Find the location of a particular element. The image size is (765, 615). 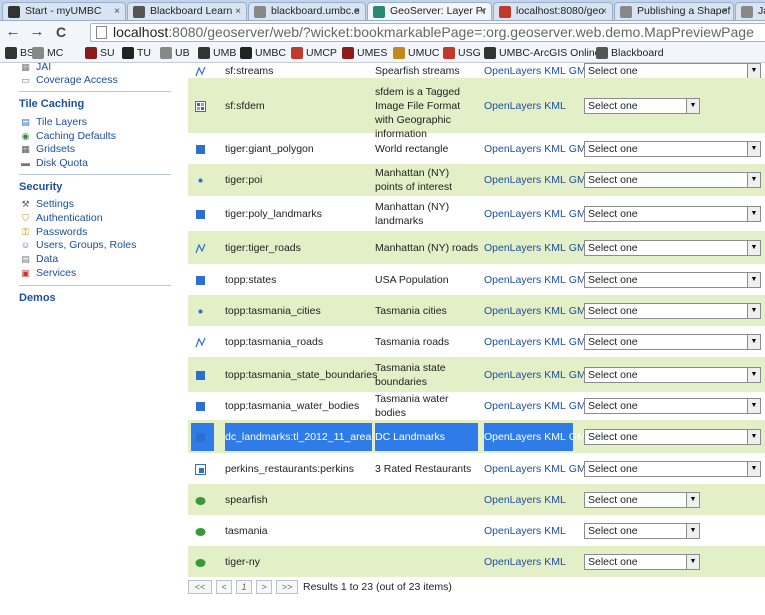

bookmark-item: TU is located at coordinates (136, 53).